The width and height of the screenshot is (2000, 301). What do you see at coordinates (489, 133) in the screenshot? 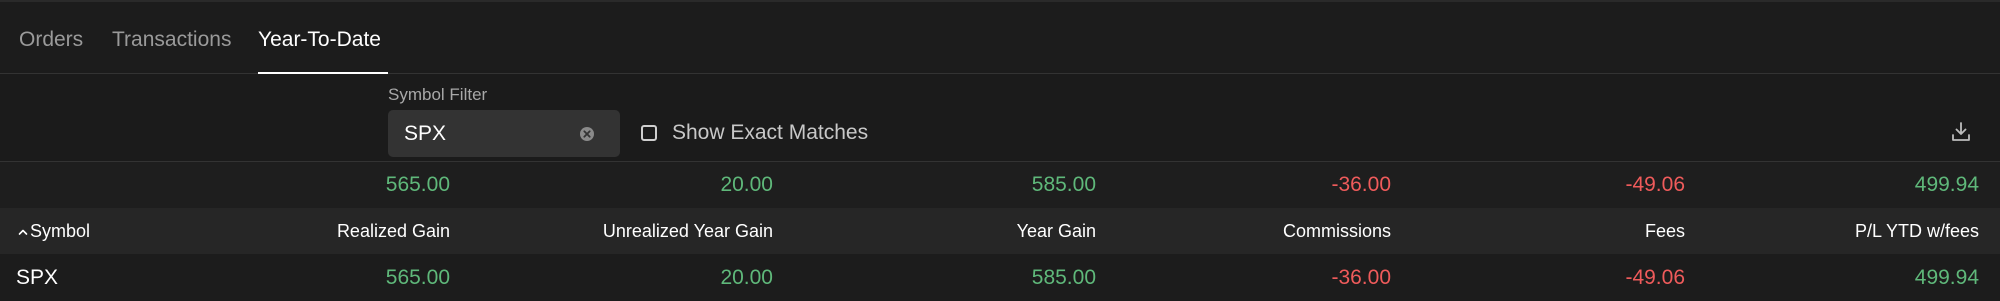
I see `symbol-filter-input` at bounding box center [489, 133].